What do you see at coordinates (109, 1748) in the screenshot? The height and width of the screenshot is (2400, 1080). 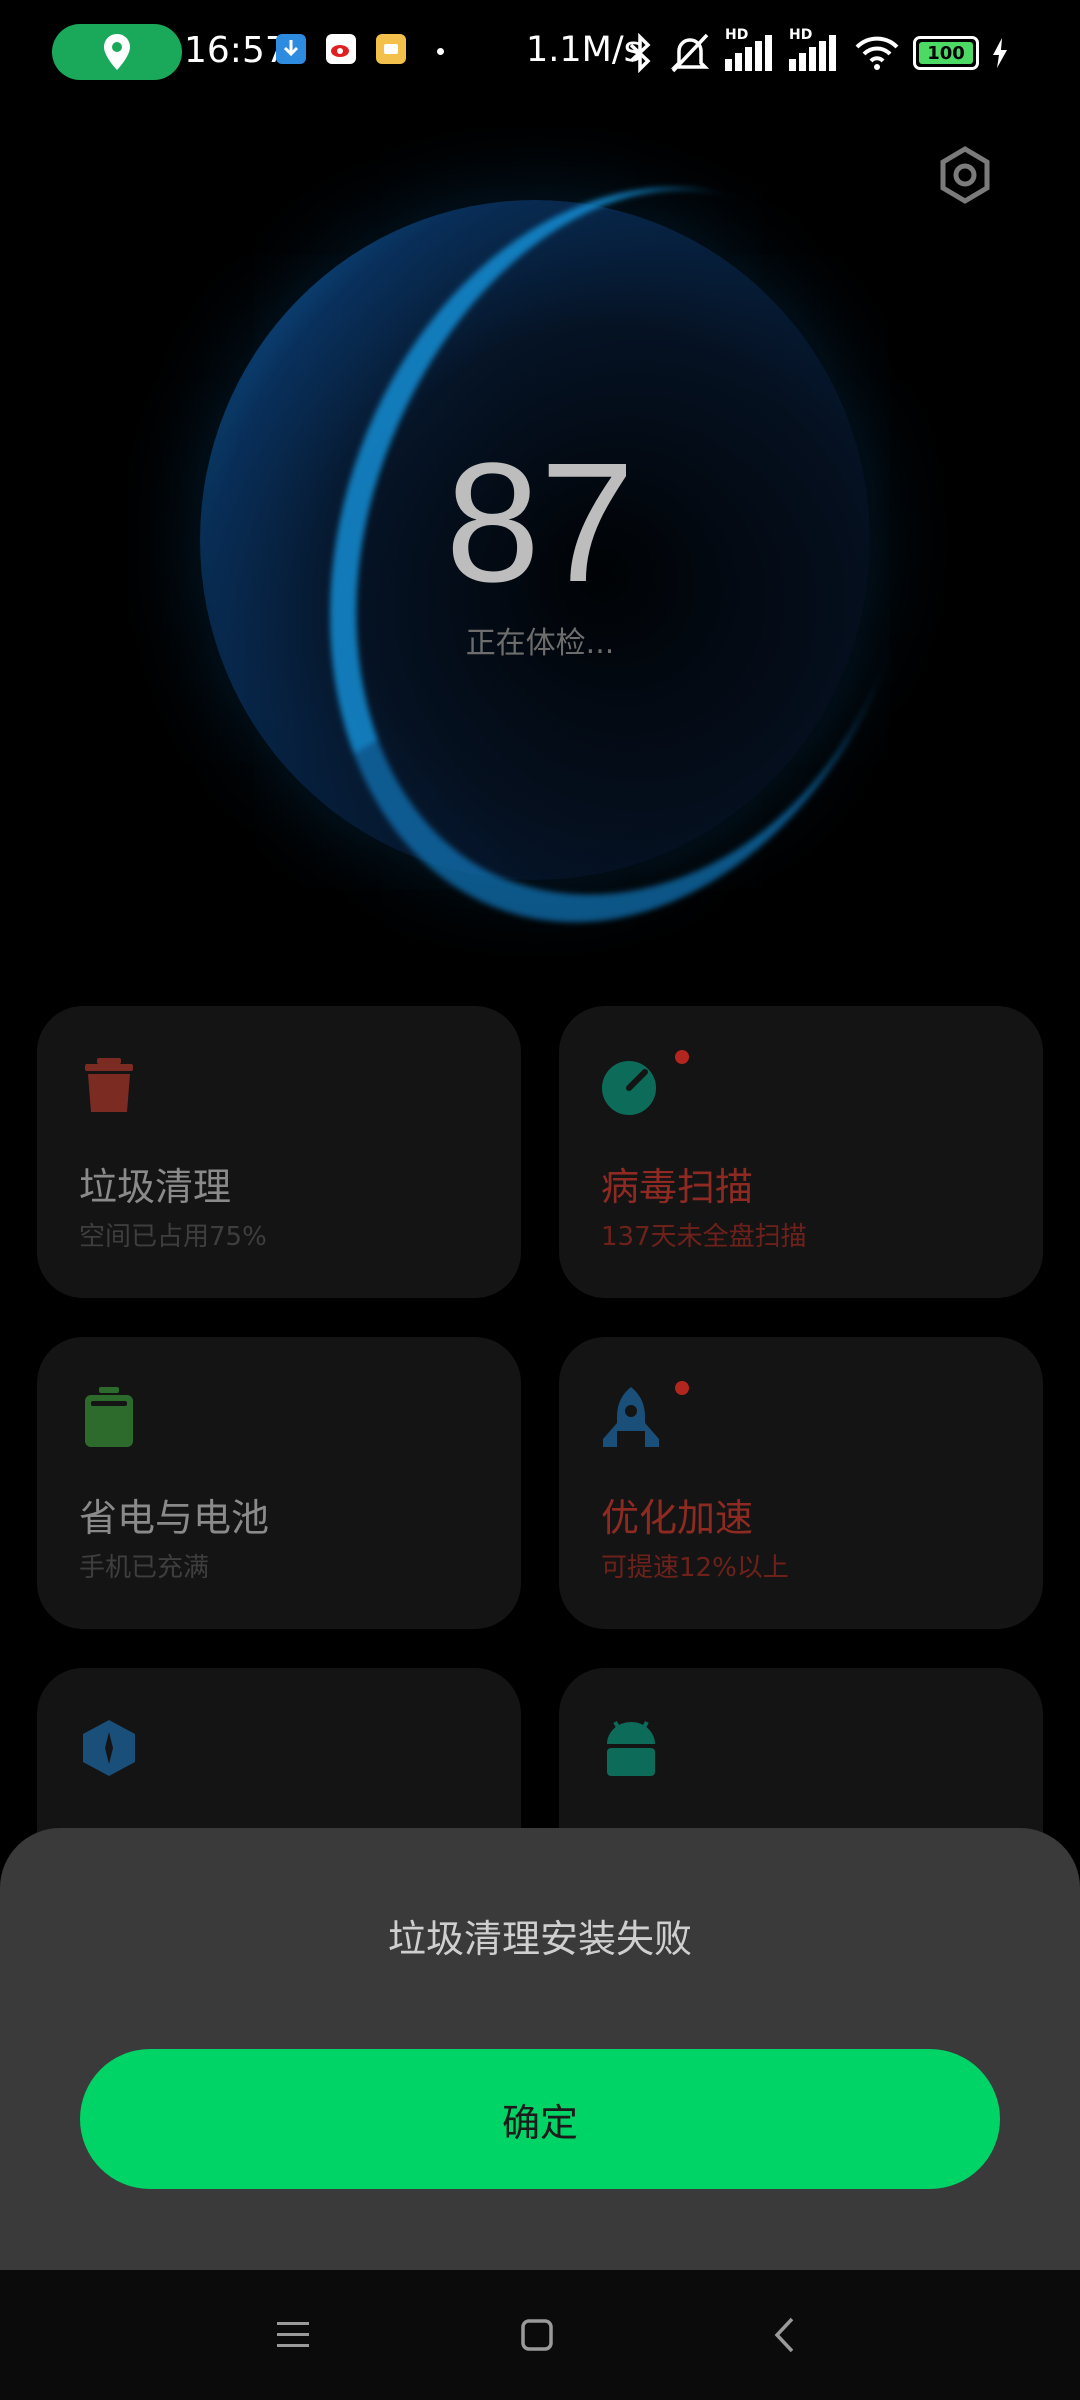 I see `shield-icon` at bounding box center [109, 1748].